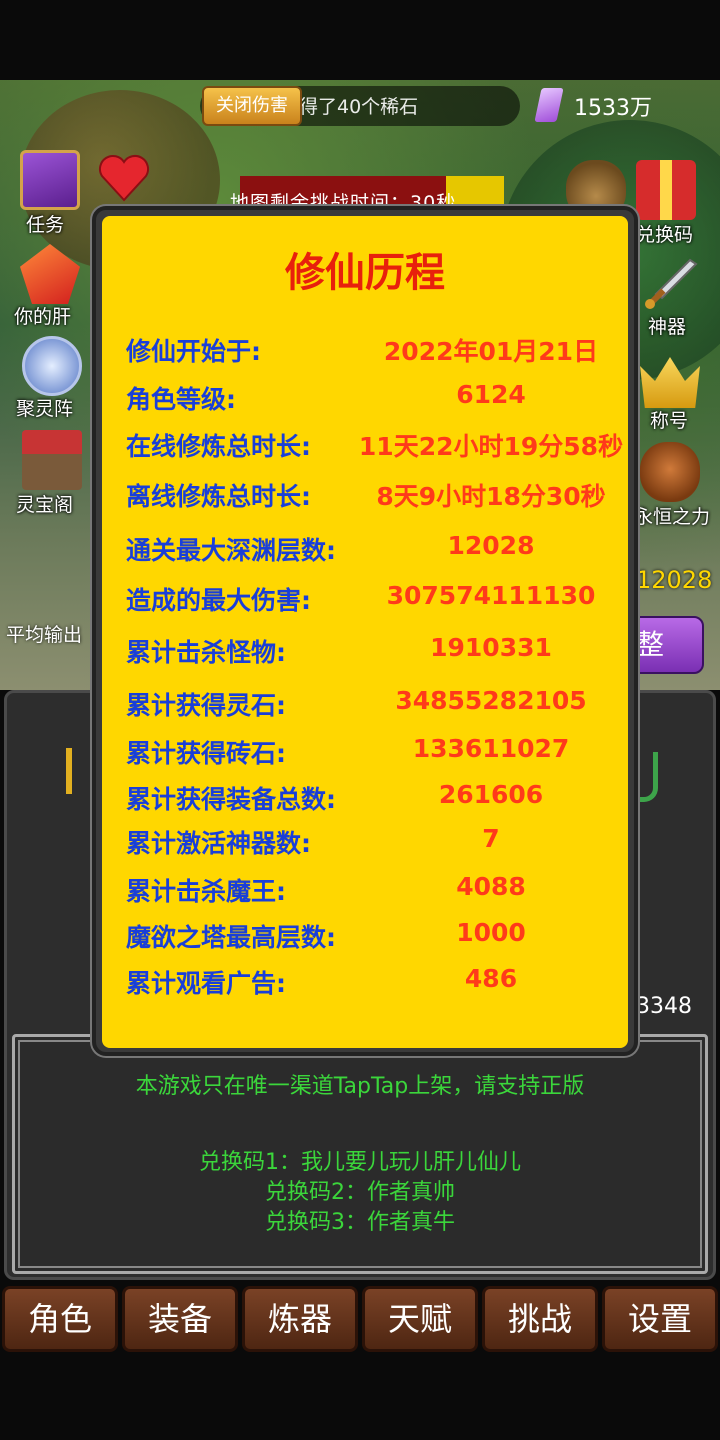 The width and height of the screenshot is (720, 1440). What do you see at coordinates (491, 838) in the screenshot?
I see `stat-value: 7` at bounding box center [491, 838].